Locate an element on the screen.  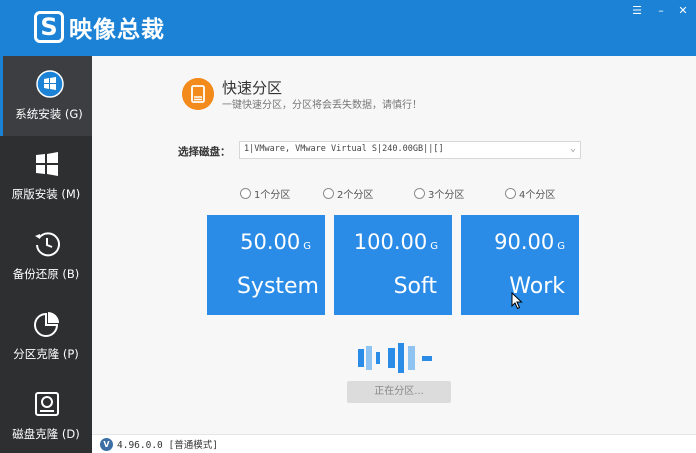
sidebar-item-label: 磁盘克隆 (D) is located at coordinates (46, 434).